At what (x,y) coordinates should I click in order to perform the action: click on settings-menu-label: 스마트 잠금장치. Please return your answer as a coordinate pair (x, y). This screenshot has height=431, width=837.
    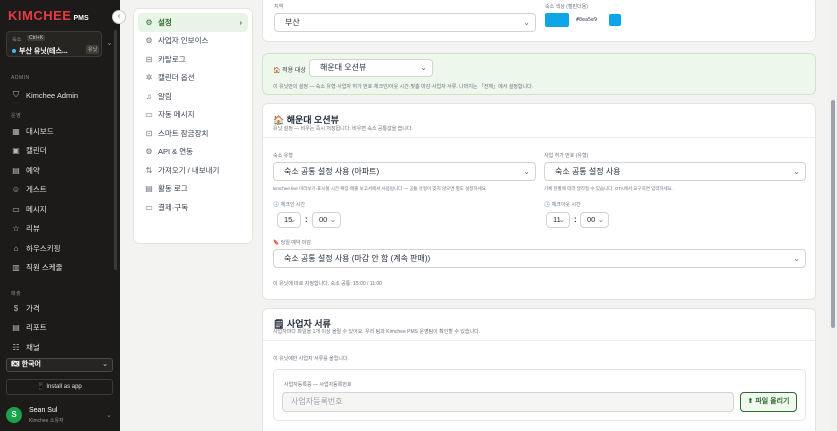
    Looking at the image, I should click on (183, 133).